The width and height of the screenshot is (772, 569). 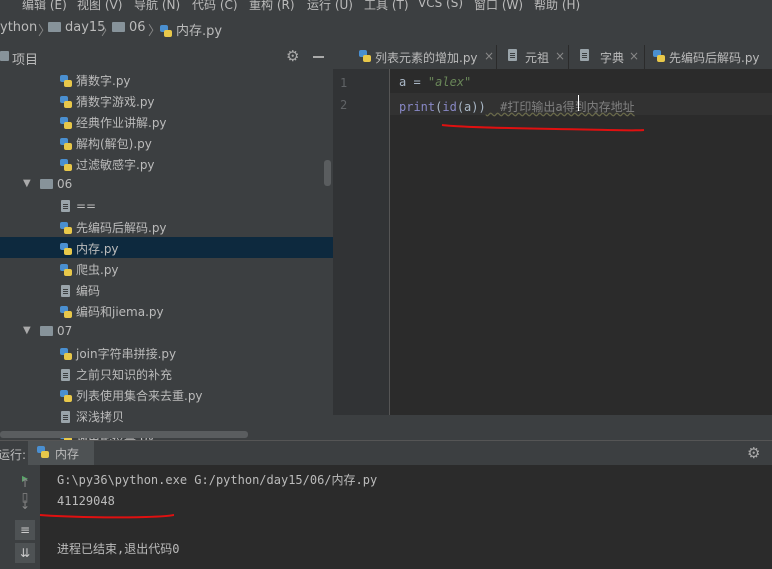 I want to click on breadcrumb-06: 06, so click(x=129, y=27).